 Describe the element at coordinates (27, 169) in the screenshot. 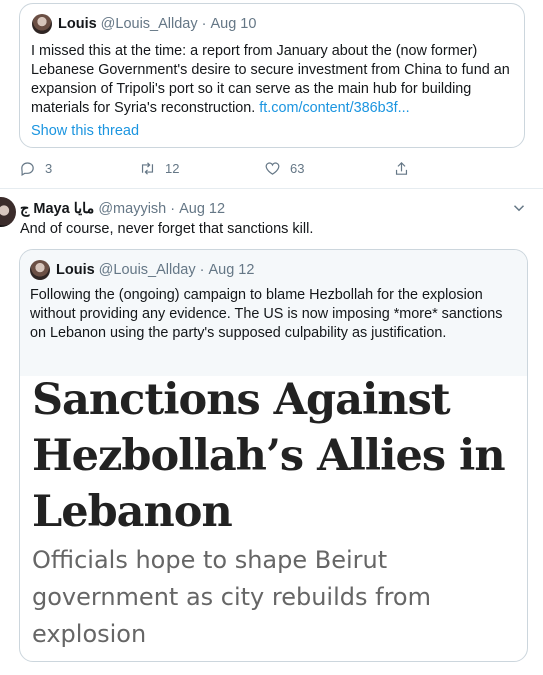

I see `reply-icon` at that location.